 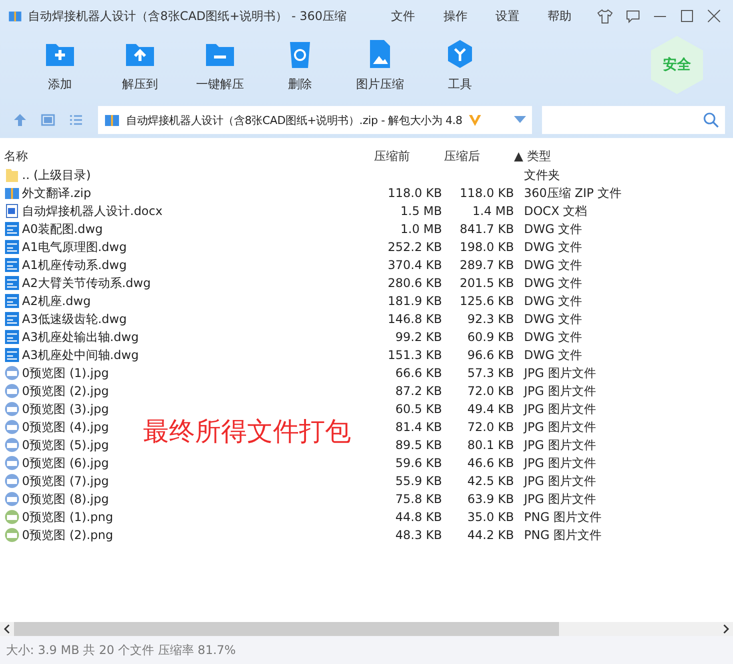 What do you see at coordinates (65, 409) in the screenshot?
I see `file-name: 0预览图 (3).jpg` at bounding box center [65, 409].